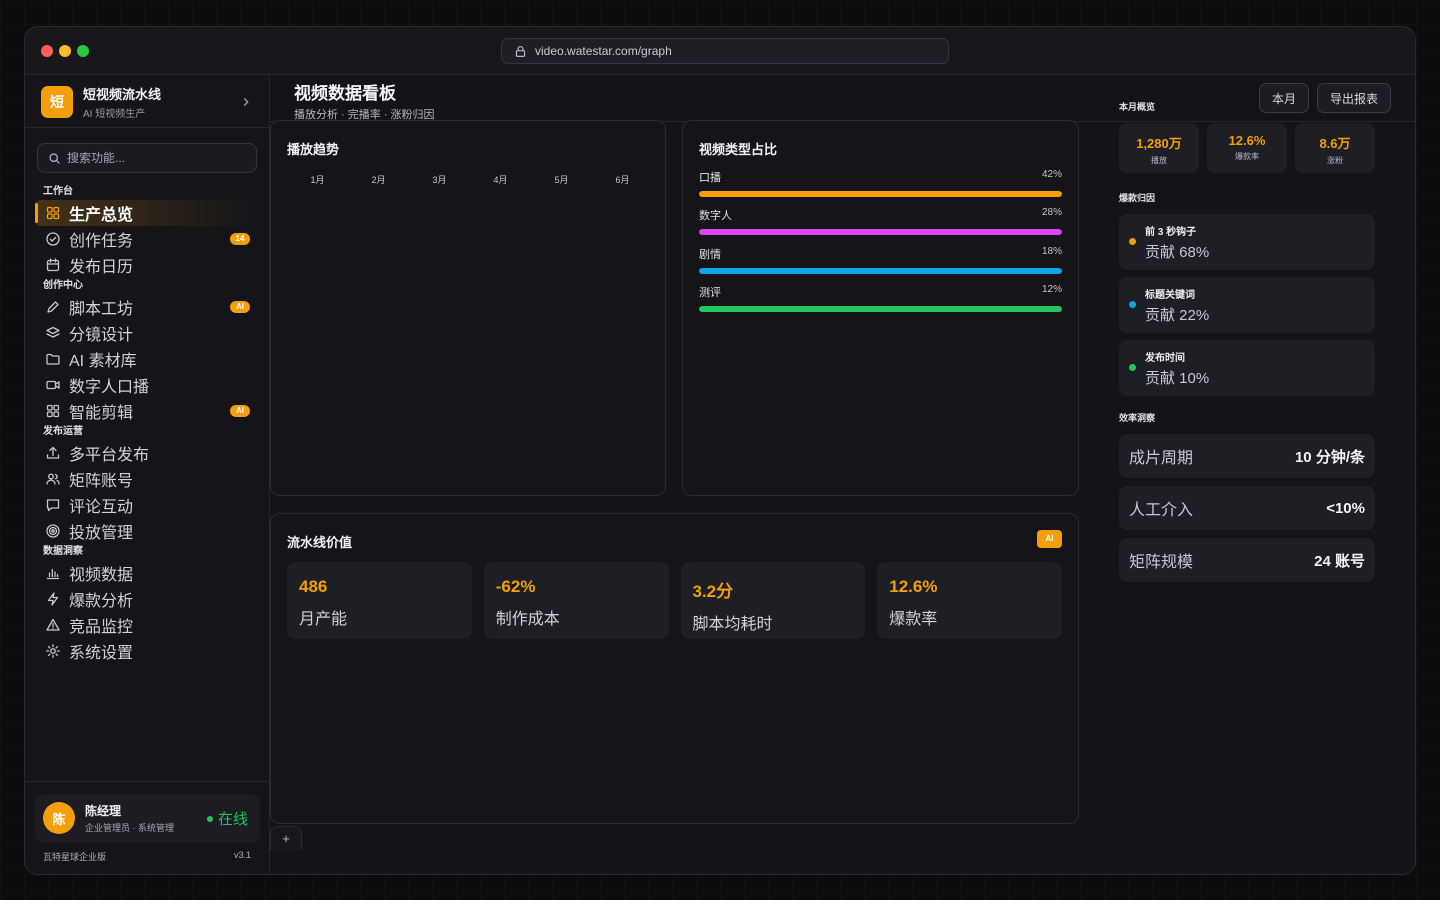  Describe the element at coordinates (969, 600) in the screenshot. I see `kpi-card: 12.6% 爆款率` at that location.